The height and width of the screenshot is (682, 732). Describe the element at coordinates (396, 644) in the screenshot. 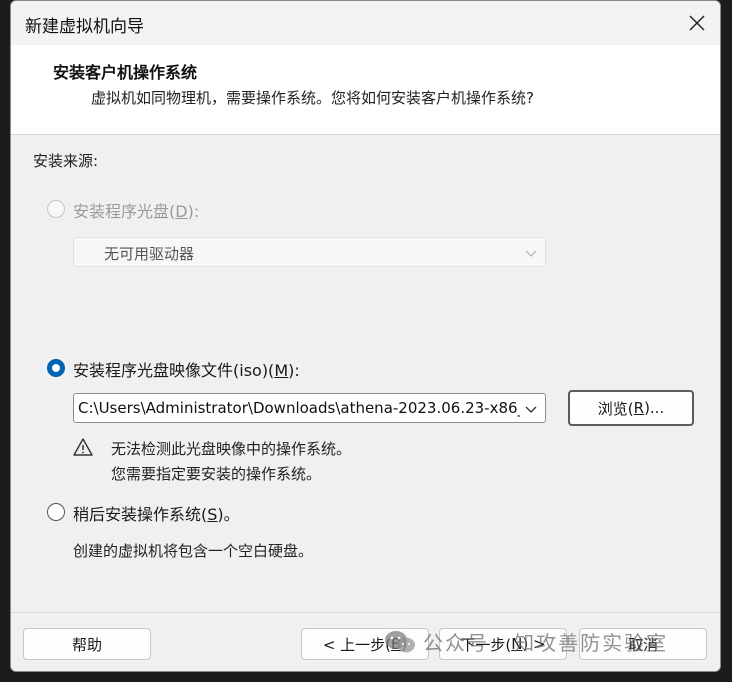

I see `back-accel: B` at that location.